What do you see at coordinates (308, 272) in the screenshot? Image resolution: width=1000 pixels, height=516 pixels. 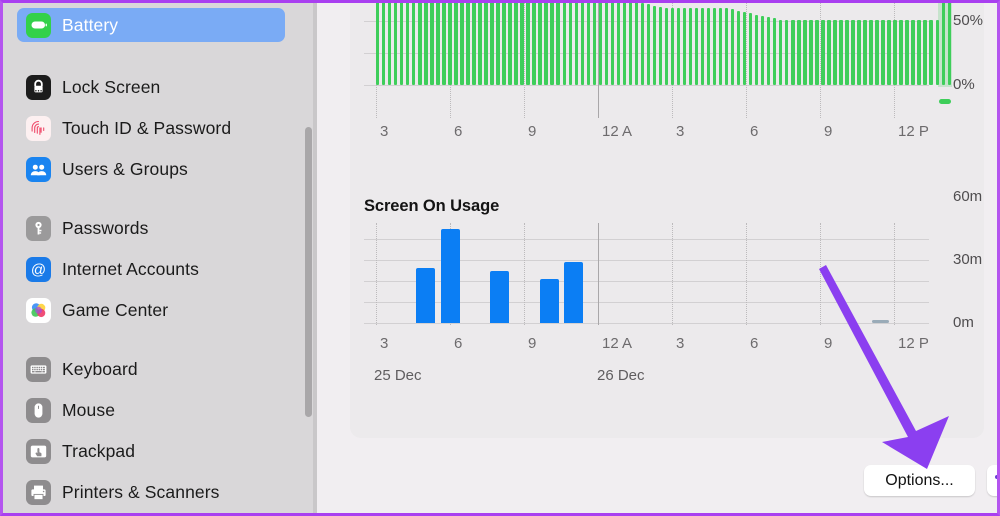 I see `sidebar-scrollbar` at bounding box center [308, 272].